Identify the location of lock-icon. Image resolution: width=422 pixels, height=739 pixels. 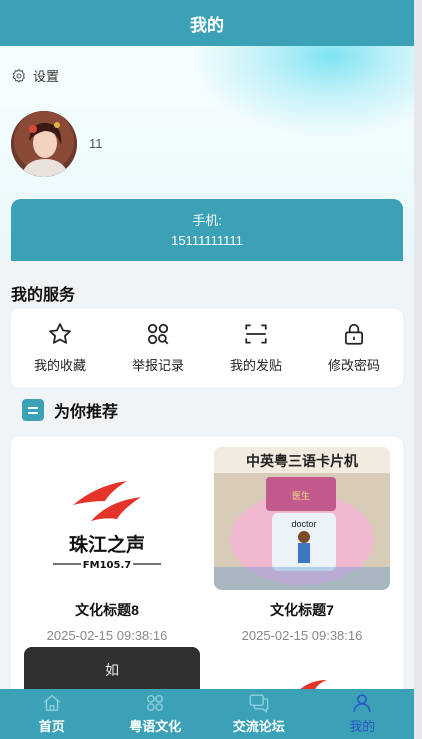
(354, 334).